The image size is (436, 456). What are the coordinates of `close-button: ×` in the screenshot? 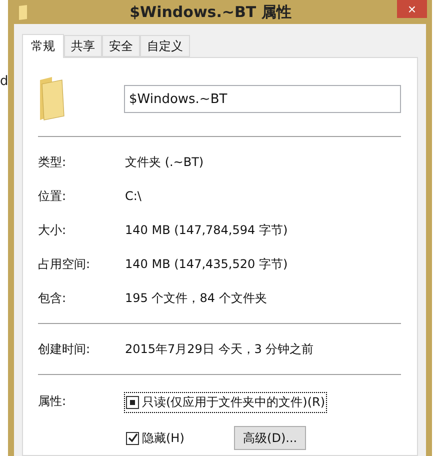 It's located at (412, 9).